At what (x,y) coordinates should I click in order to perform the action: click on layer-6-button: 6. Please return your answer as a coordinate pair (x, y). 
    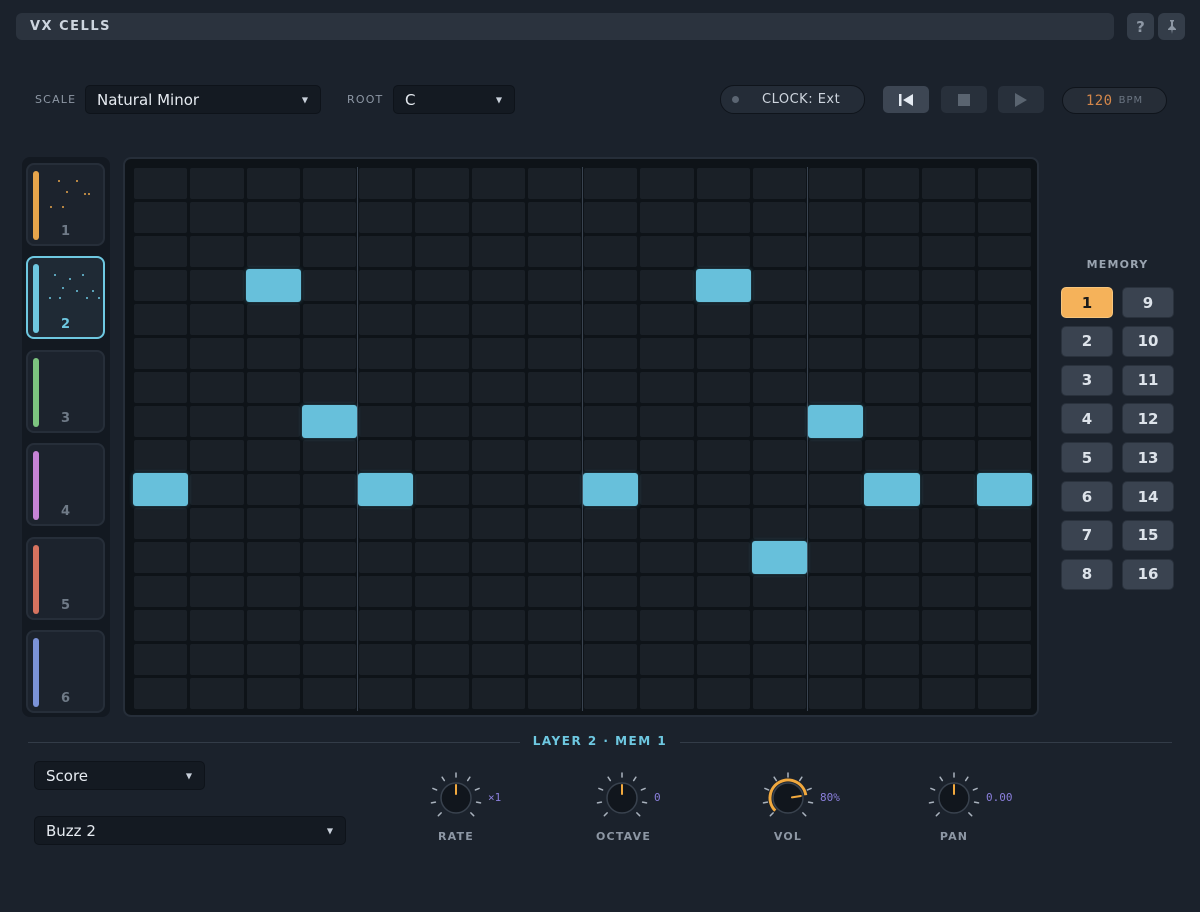
    Looking at the image, I should click on (65, 671).